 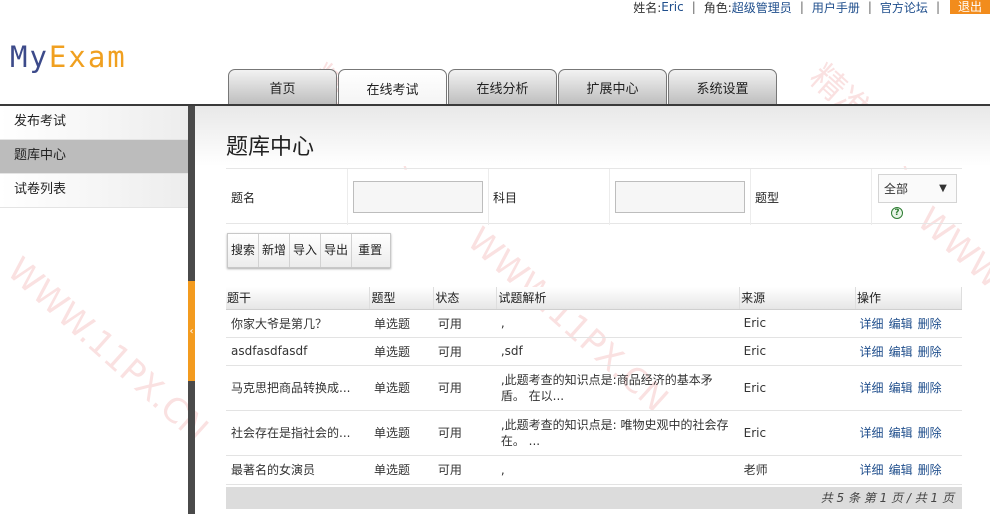 What do you see at coordinates (592, 136) in the screenshot?
I see `content-header-bg` at bounding box center [592, 136].